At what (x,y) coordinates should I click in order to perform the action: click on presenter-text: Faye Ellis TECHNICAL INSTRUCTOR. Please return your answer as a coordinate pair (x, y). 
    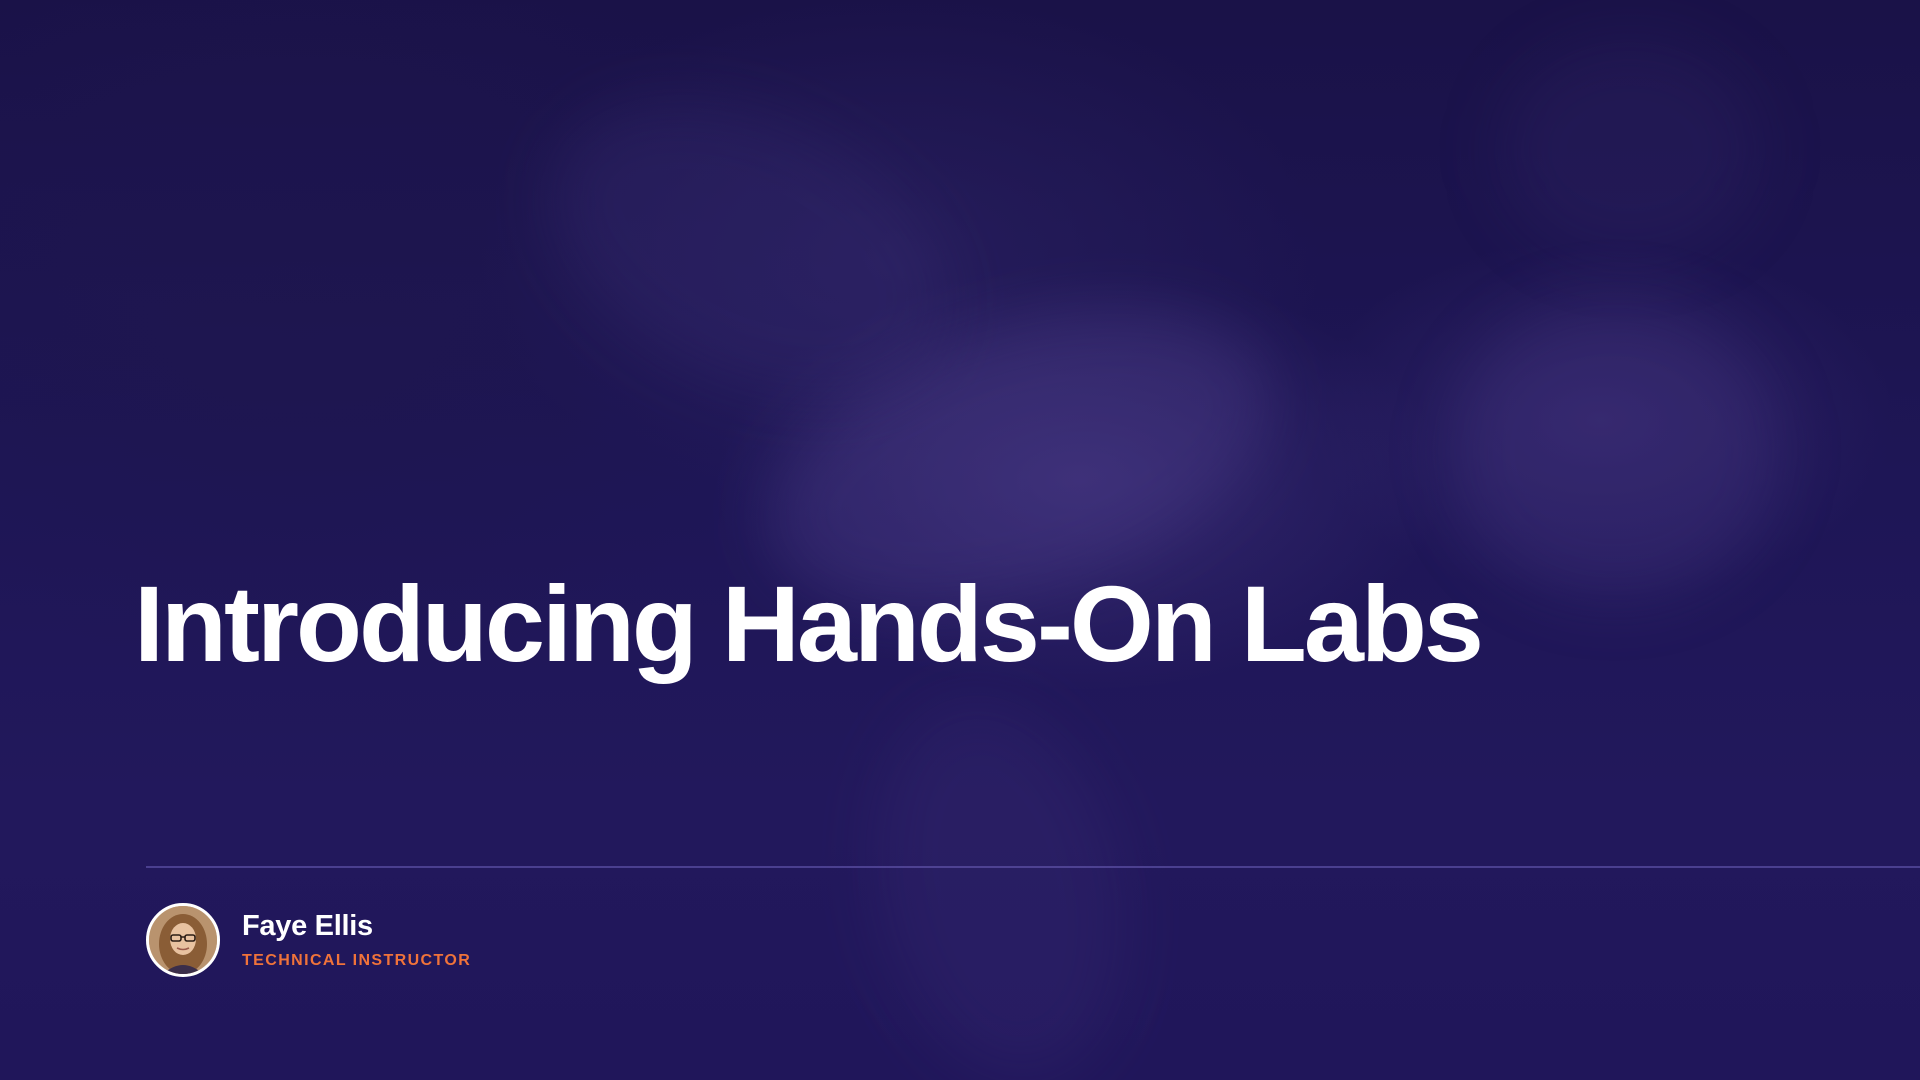
    Looking at the image, I should click on (357, 939).